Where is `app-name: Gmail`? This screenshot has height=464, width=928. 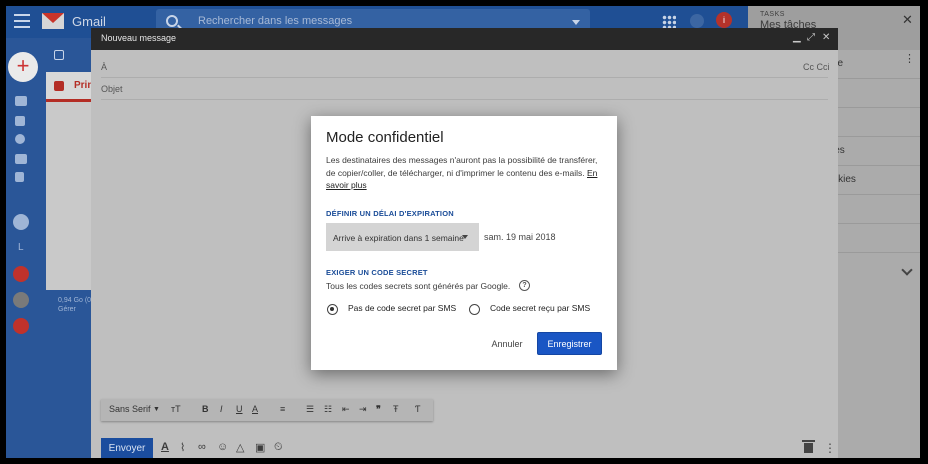
app-name: Gmail is located at coordinates (89, 21).